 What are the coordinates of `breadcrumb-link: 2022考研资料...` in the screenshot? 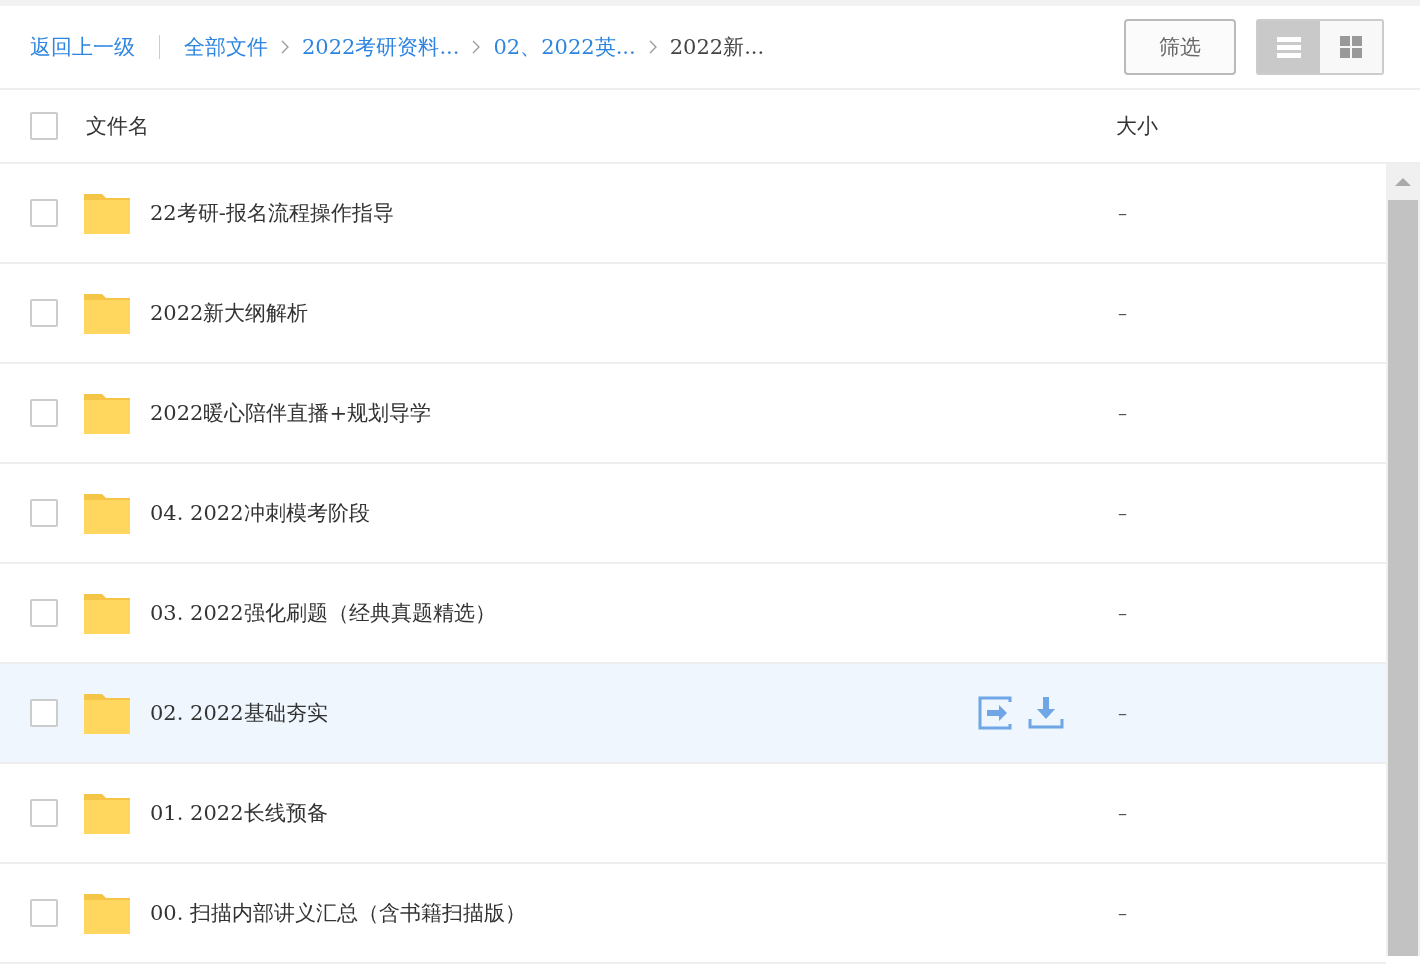 It's located at (381, 47).